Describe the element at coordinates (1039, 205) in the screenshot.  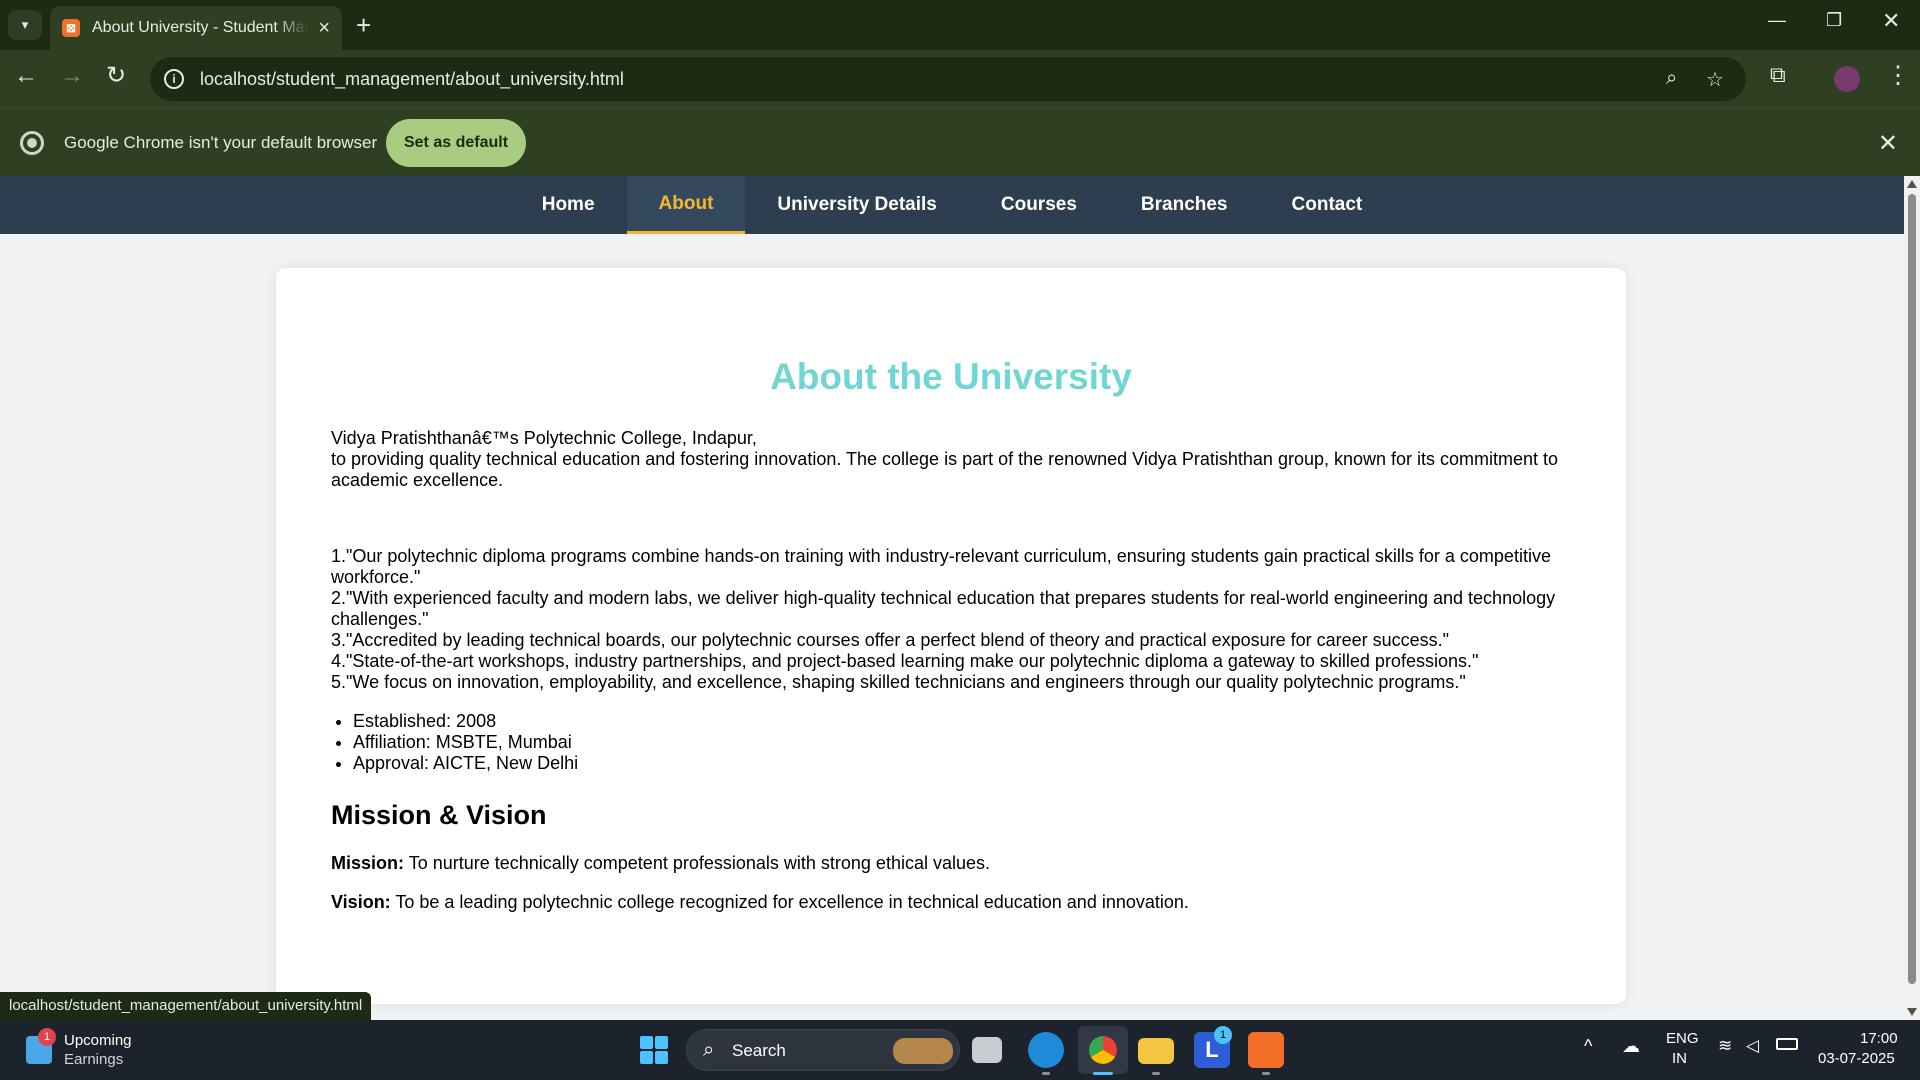
I see `nav-item-courses: Courses` at that location.